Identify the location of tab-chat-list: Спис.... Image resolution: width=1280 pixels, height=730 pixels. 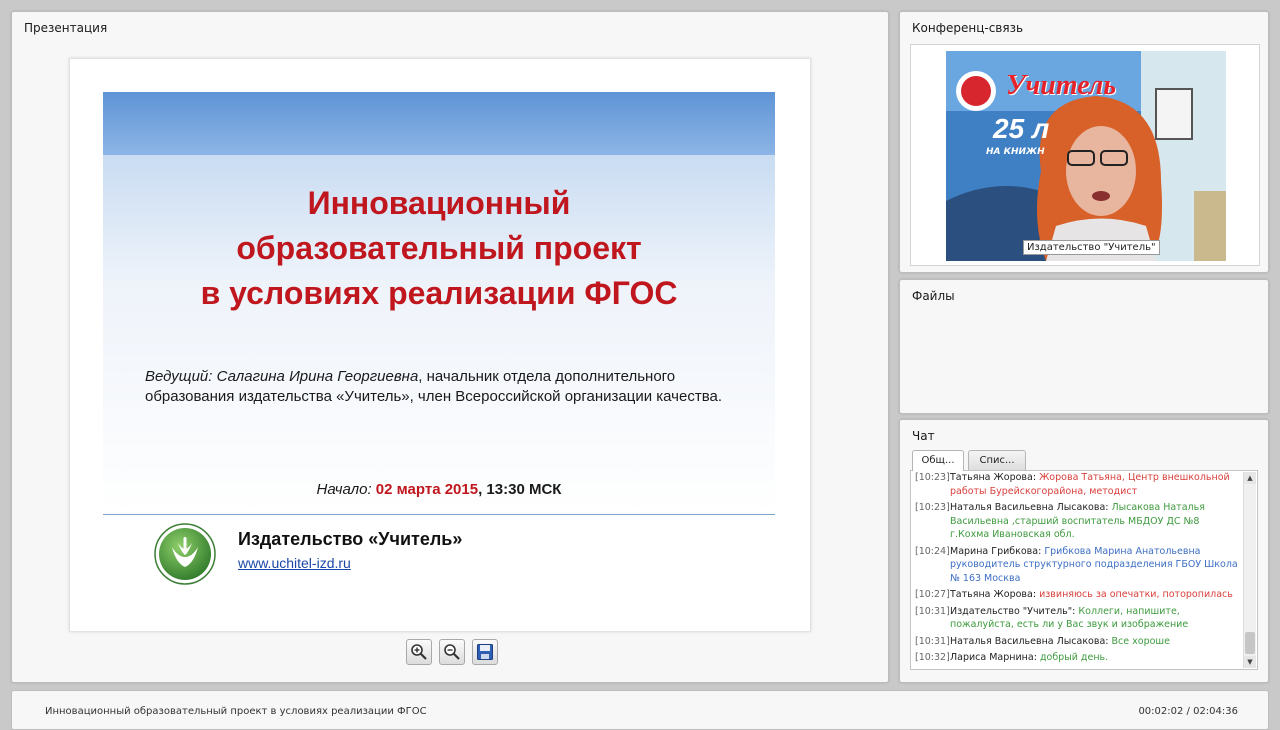
(997, 460).